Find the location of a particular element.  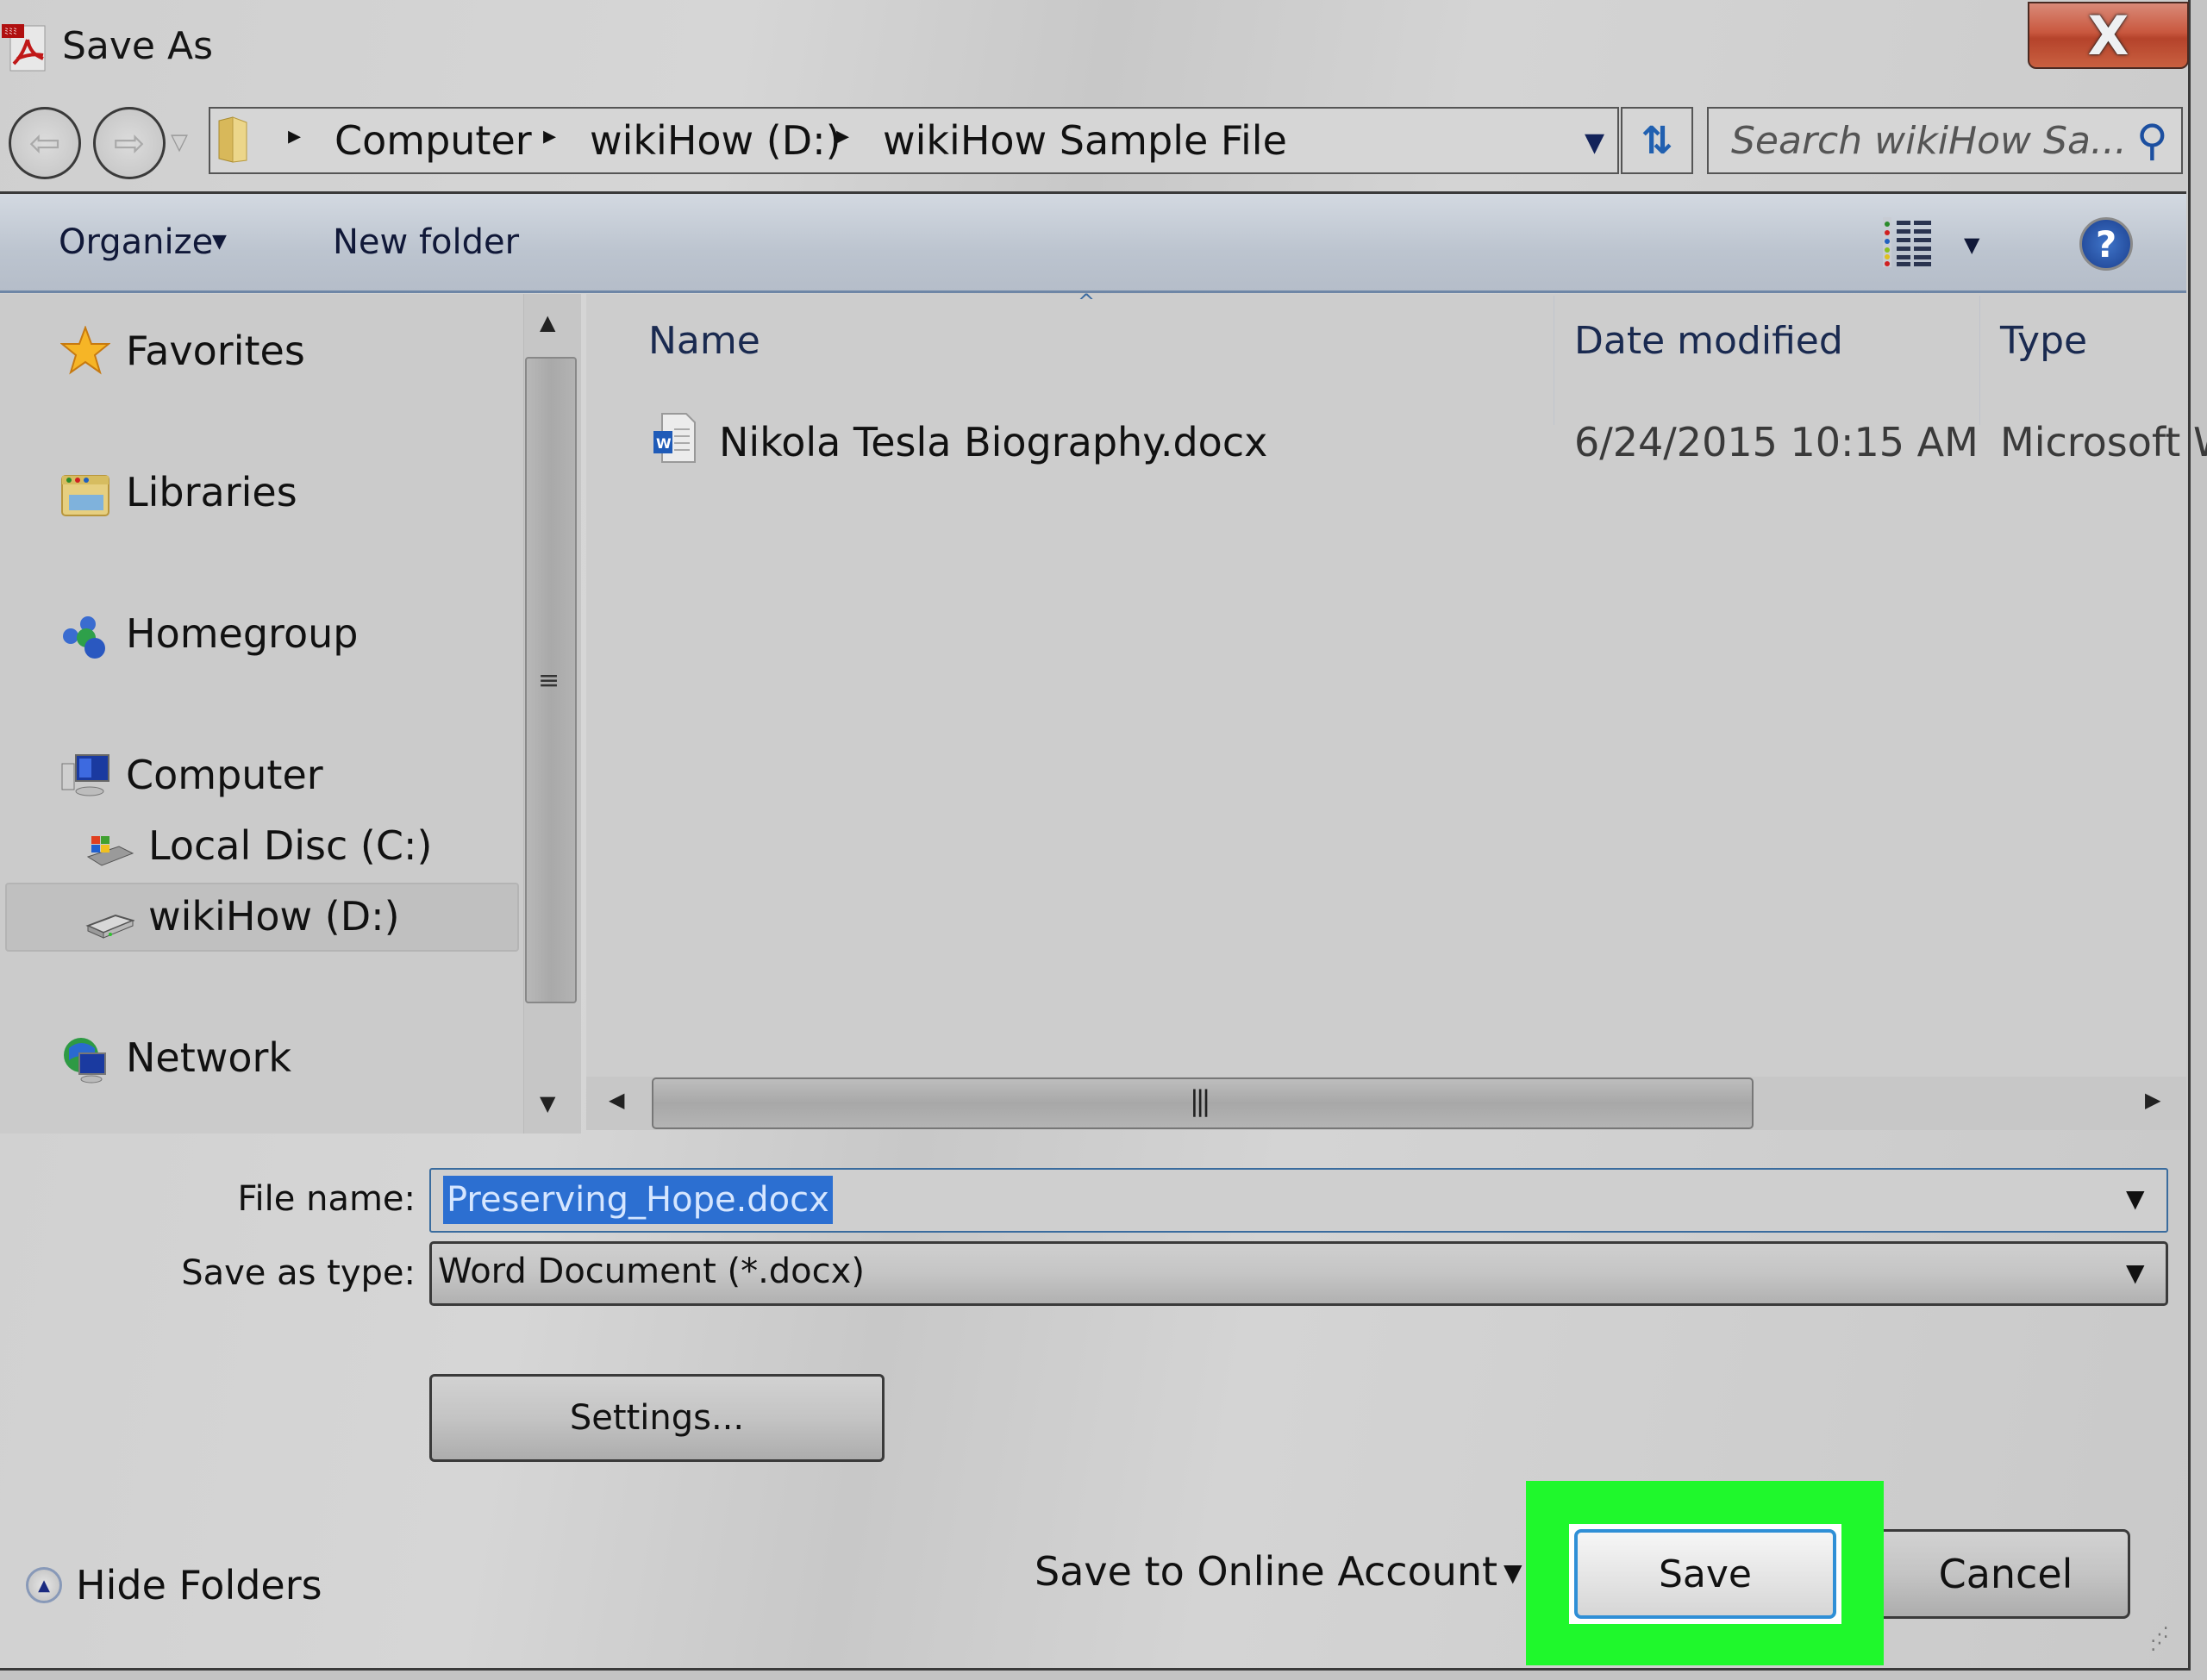

help-button: ? is located at coordinates (2106, 244).